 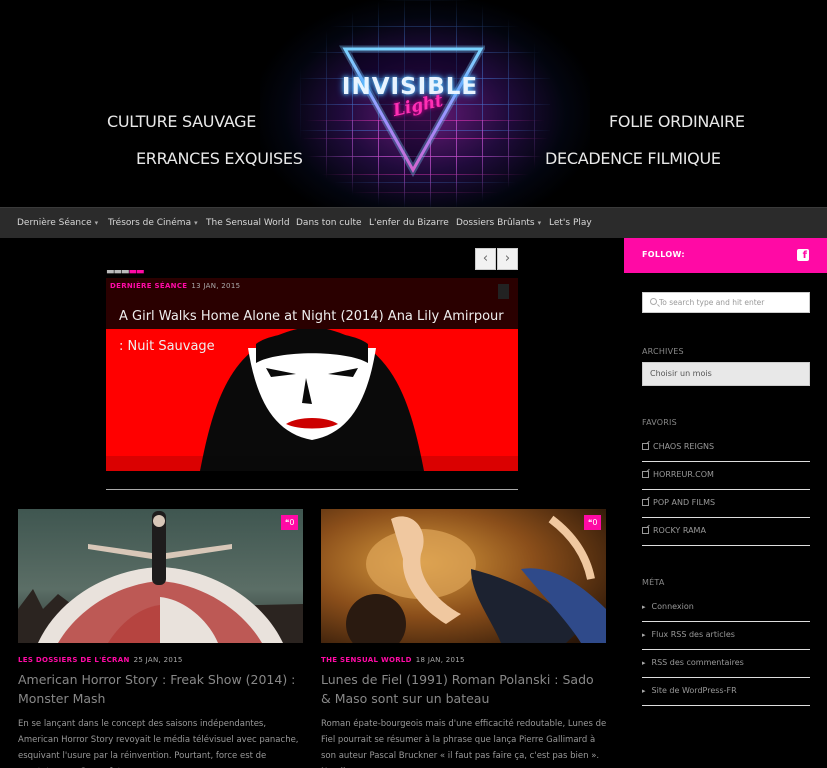 I want to click on slide-date: 13 JAN, 2015, so click(x=216, y=286).